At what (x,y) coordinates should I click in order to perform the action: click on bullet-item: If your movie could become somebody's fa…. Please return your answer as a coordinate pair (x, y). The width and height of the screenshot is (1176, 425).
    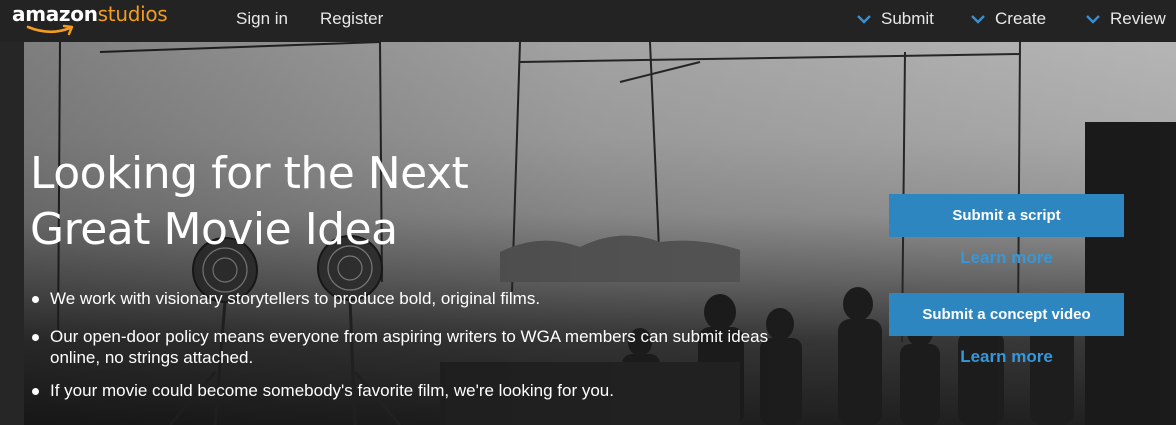
    Looking at the image, I should click on (425, 390).